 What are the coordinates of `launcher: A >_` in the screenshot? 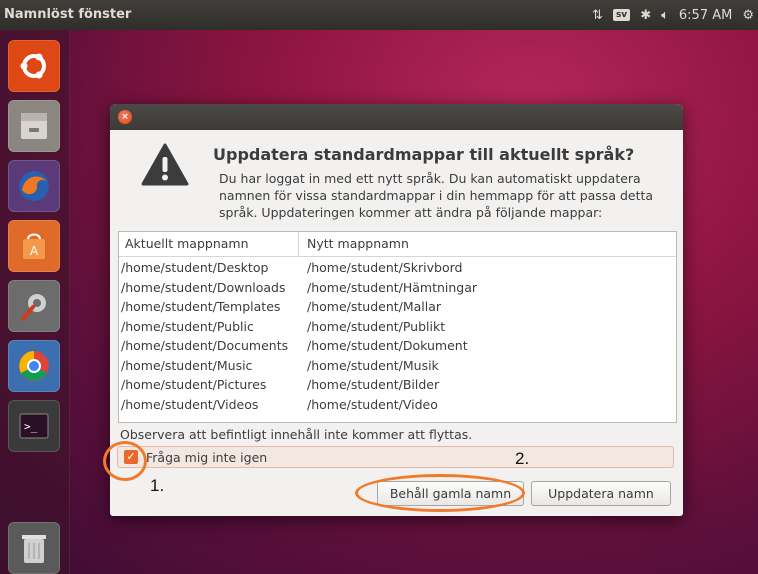 It's located at (35, 302).